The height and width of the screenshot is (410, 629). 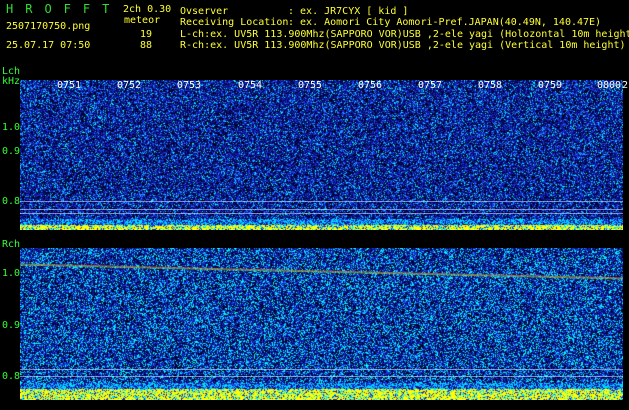 I want to click on time-tick: 2, so click(x=625, y=85).